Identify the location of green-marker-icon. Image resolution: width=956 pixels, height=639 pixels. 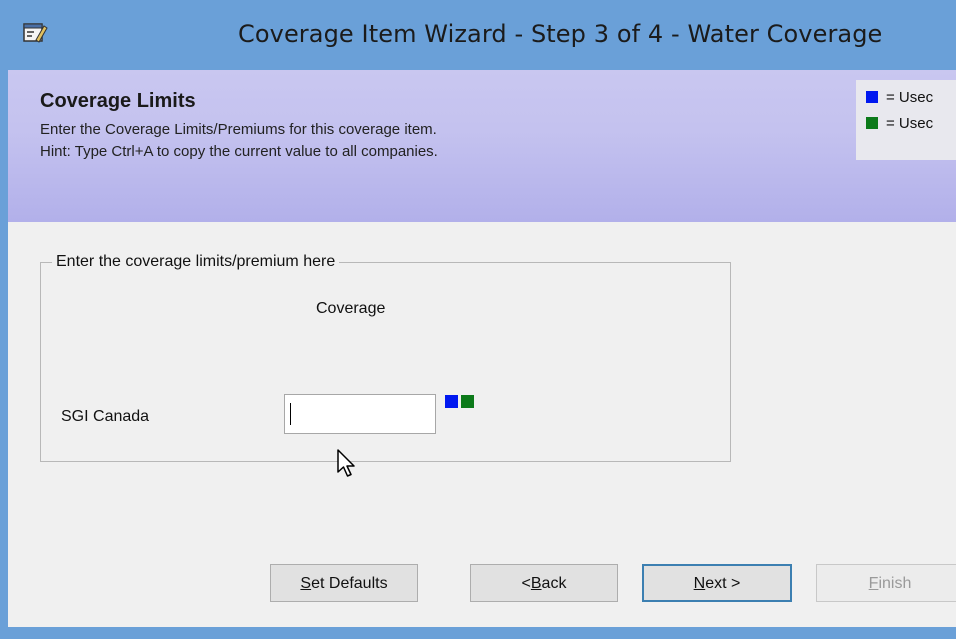
(467, 401).